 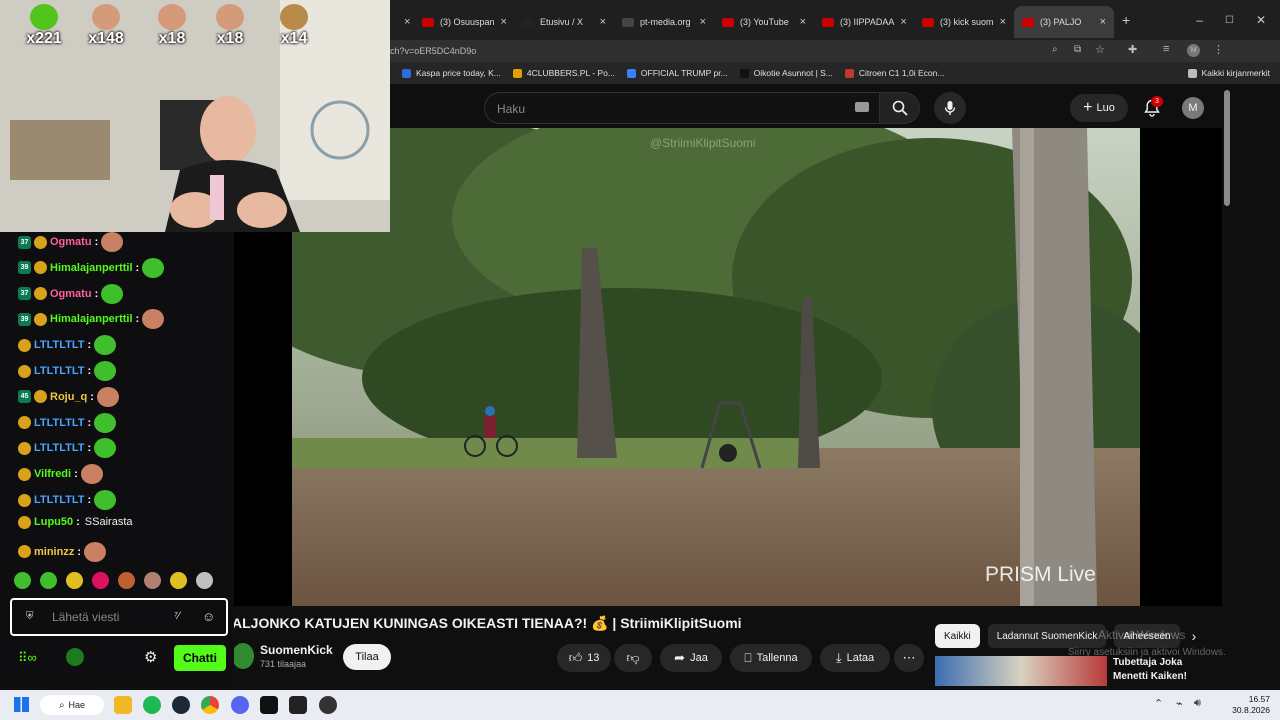 What do you see at coordinates (1199, 20) in the screenshot?
I see `minimize-icon: –` at bounding box center [1199, 20].